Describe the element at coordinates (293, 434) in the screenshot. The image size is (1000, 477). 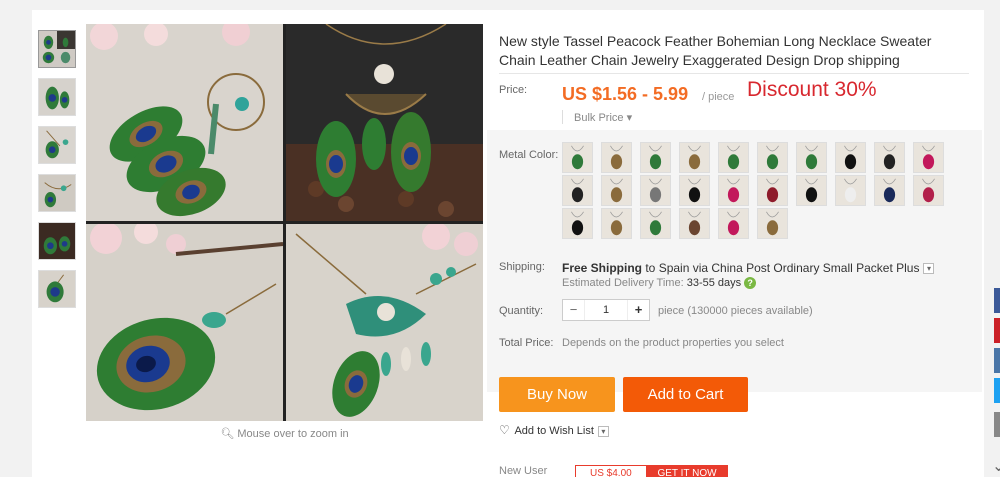
I see `zoom-hint-text: Mouse over to zoom in` at that location.